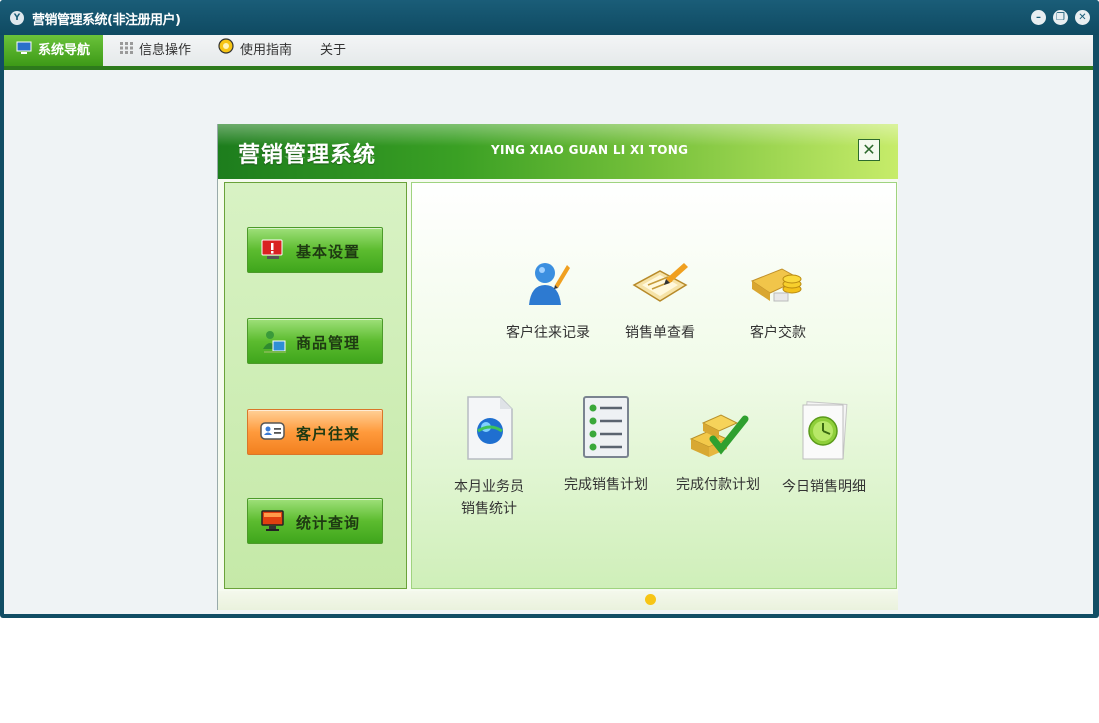 Image resolution: width=1099 pixels, height=723 pixels. I want to click on nav-label: 统计查询, so click(328, 523).